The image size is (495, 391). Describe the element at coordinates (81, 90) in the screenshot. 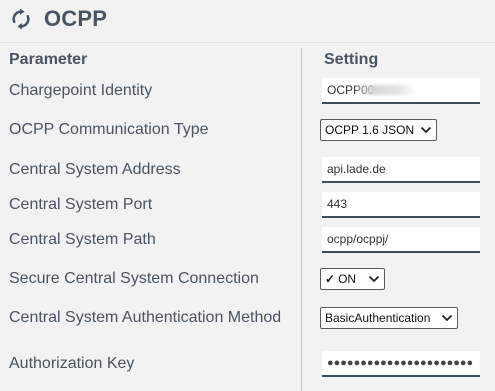

I see `chargepoint-identity-label: Chargepoint Identity` at that location.